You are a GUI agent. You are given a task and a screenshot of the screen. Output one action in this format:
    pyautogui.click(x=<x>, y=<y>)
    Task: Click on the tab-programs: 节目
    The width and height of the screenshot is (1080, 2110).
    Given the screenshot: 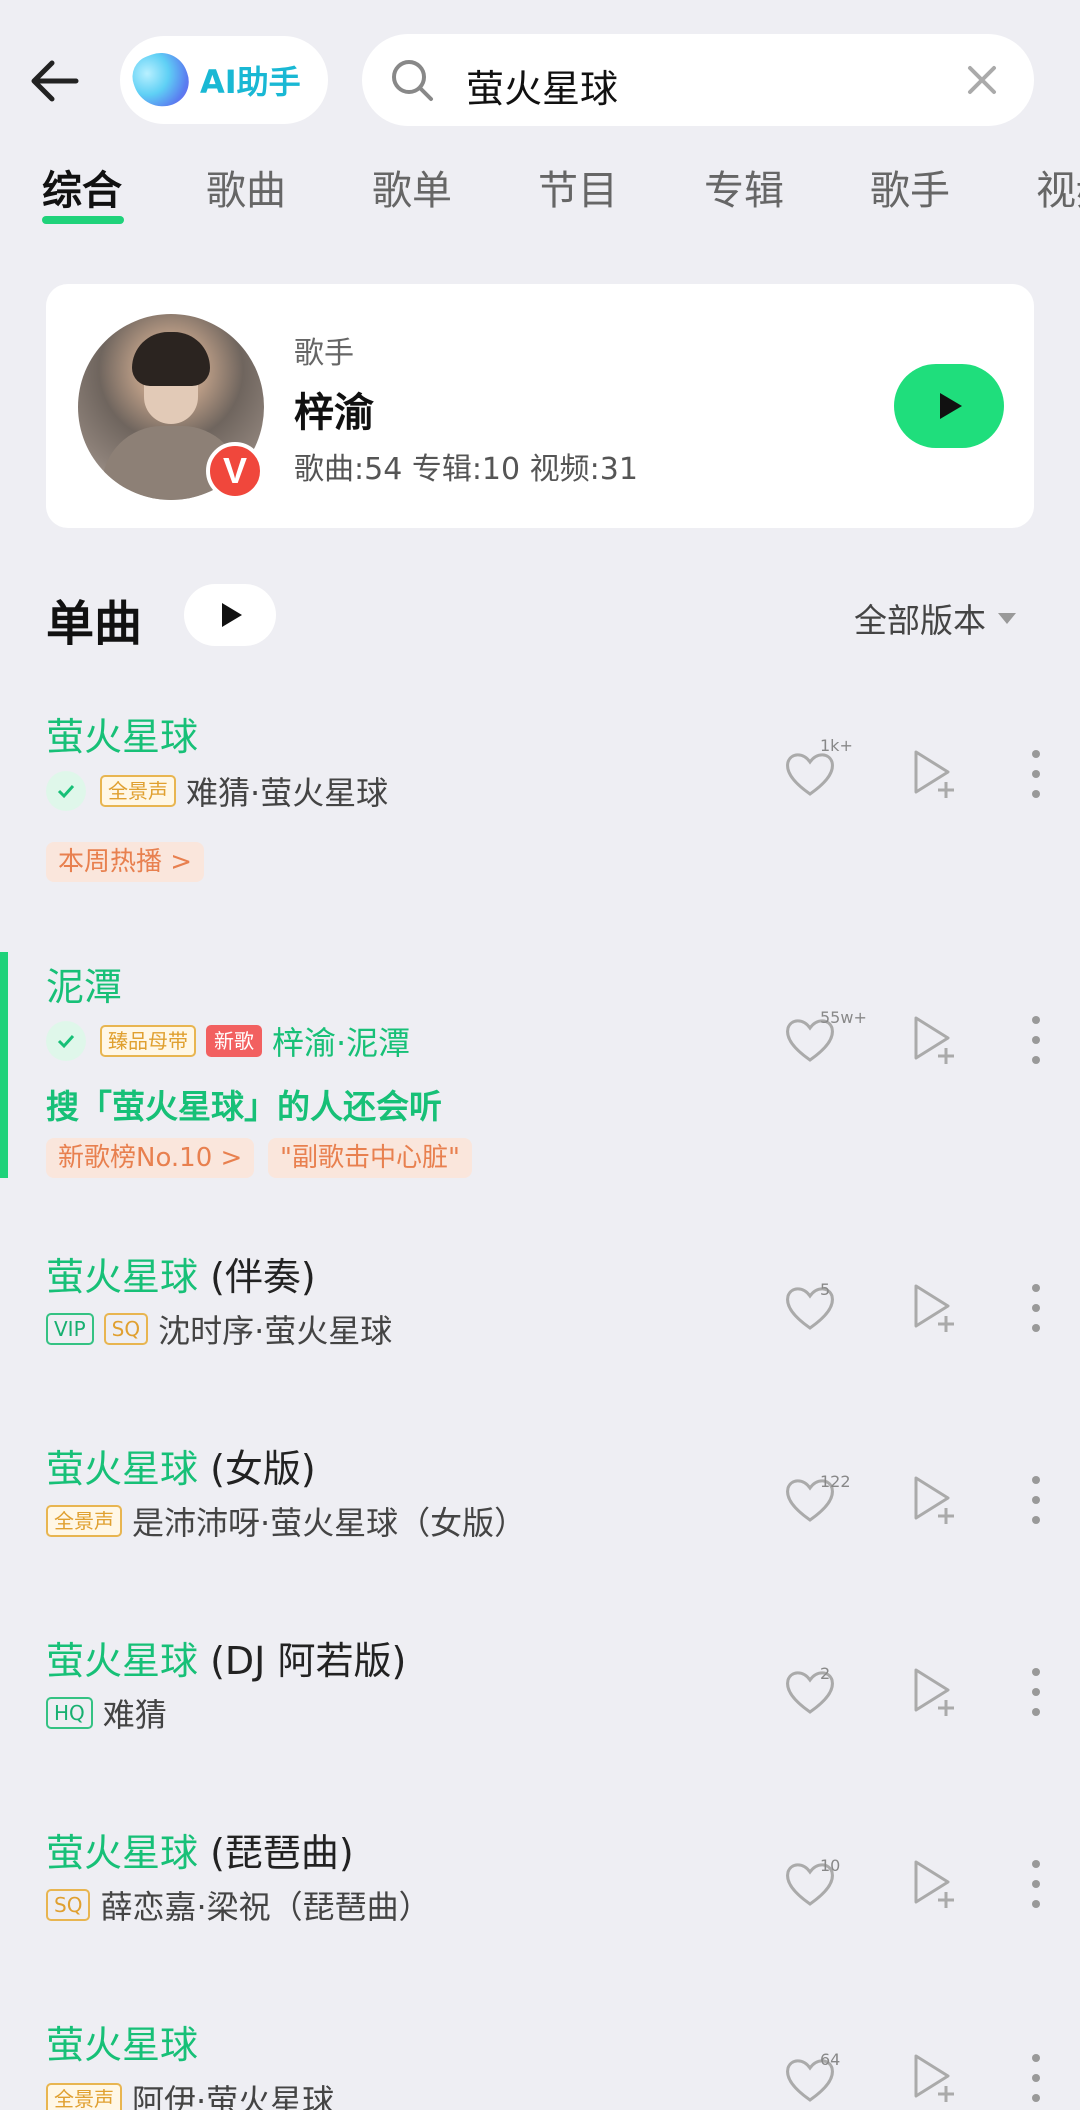 What is the action you would take?
    pyautogui.click(x=578, y=187)
    